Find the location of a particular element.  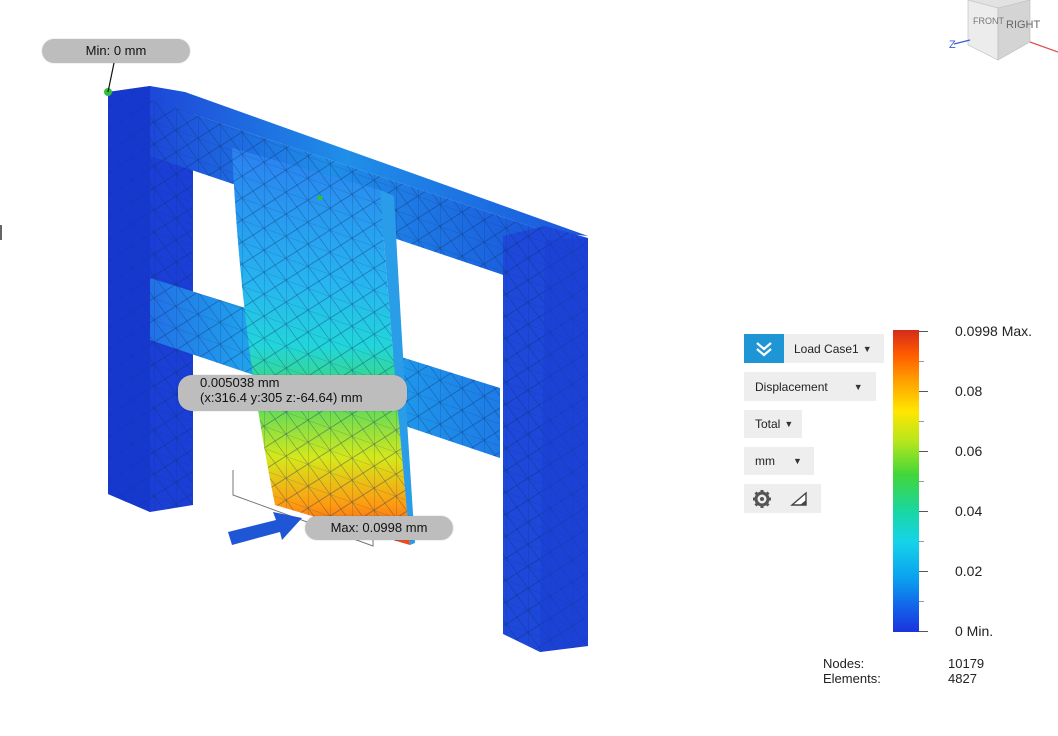

probe-callout: 0.005038 mm (x:316.4 y:305 z:-64.64) mm is located at coordinates (292, 393).